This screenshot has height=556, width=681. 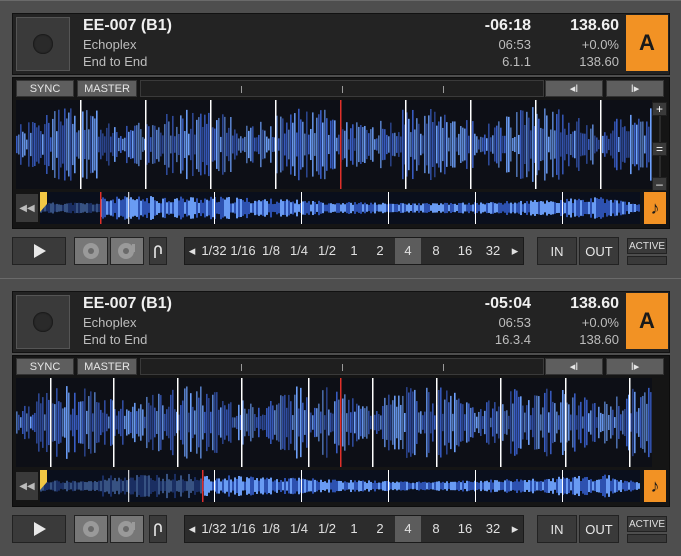 What do you see at coordinates (507, 25) in the screenshot?
I see `remaining-time: -06:18` at bounding box center [507, 25].